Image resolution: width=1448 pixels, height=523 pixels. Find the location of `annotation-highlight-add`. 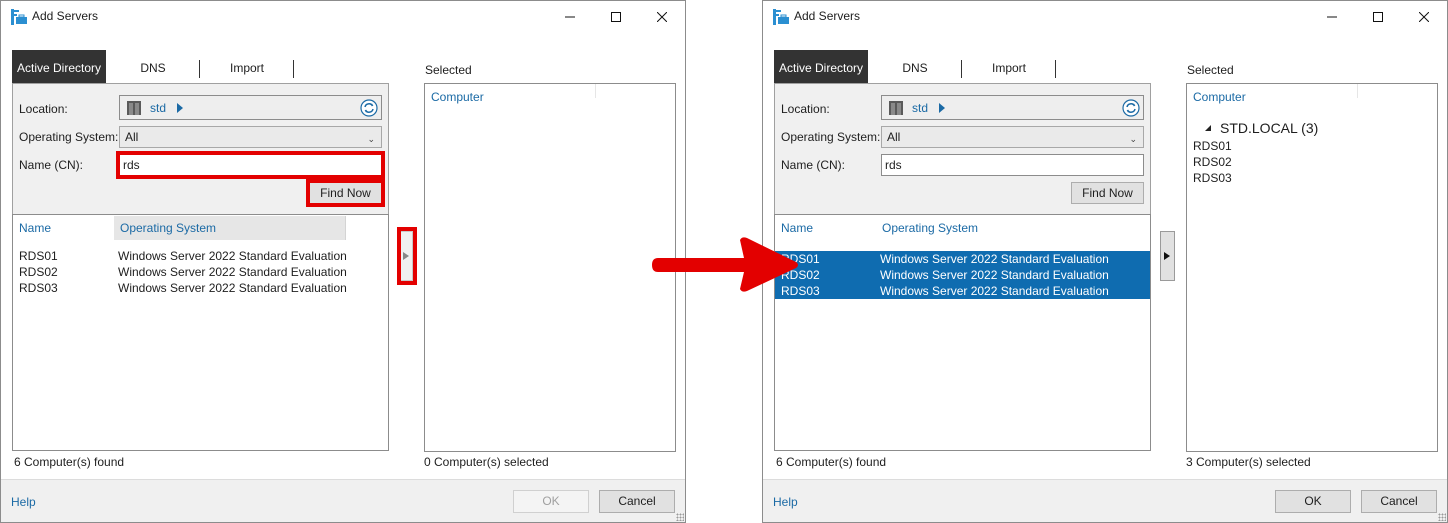

annotation-highlight-add is located at coordinates (407, 256).